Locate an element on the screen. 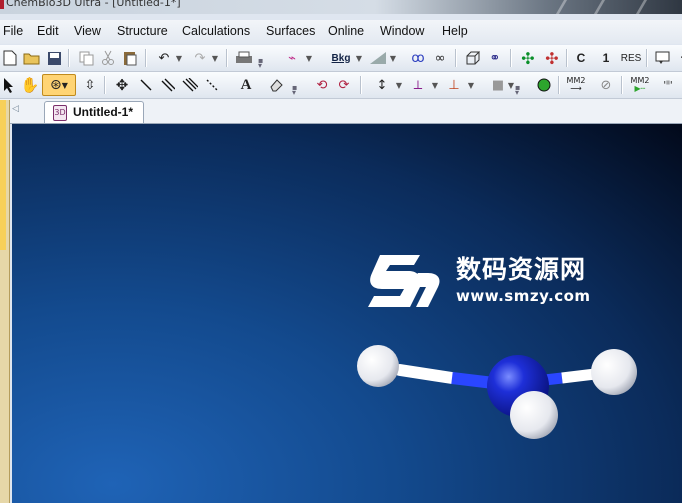 The width and height of the screenshot is (682, 503). serial-number-button: 1 is located at coordinates (606, 58).